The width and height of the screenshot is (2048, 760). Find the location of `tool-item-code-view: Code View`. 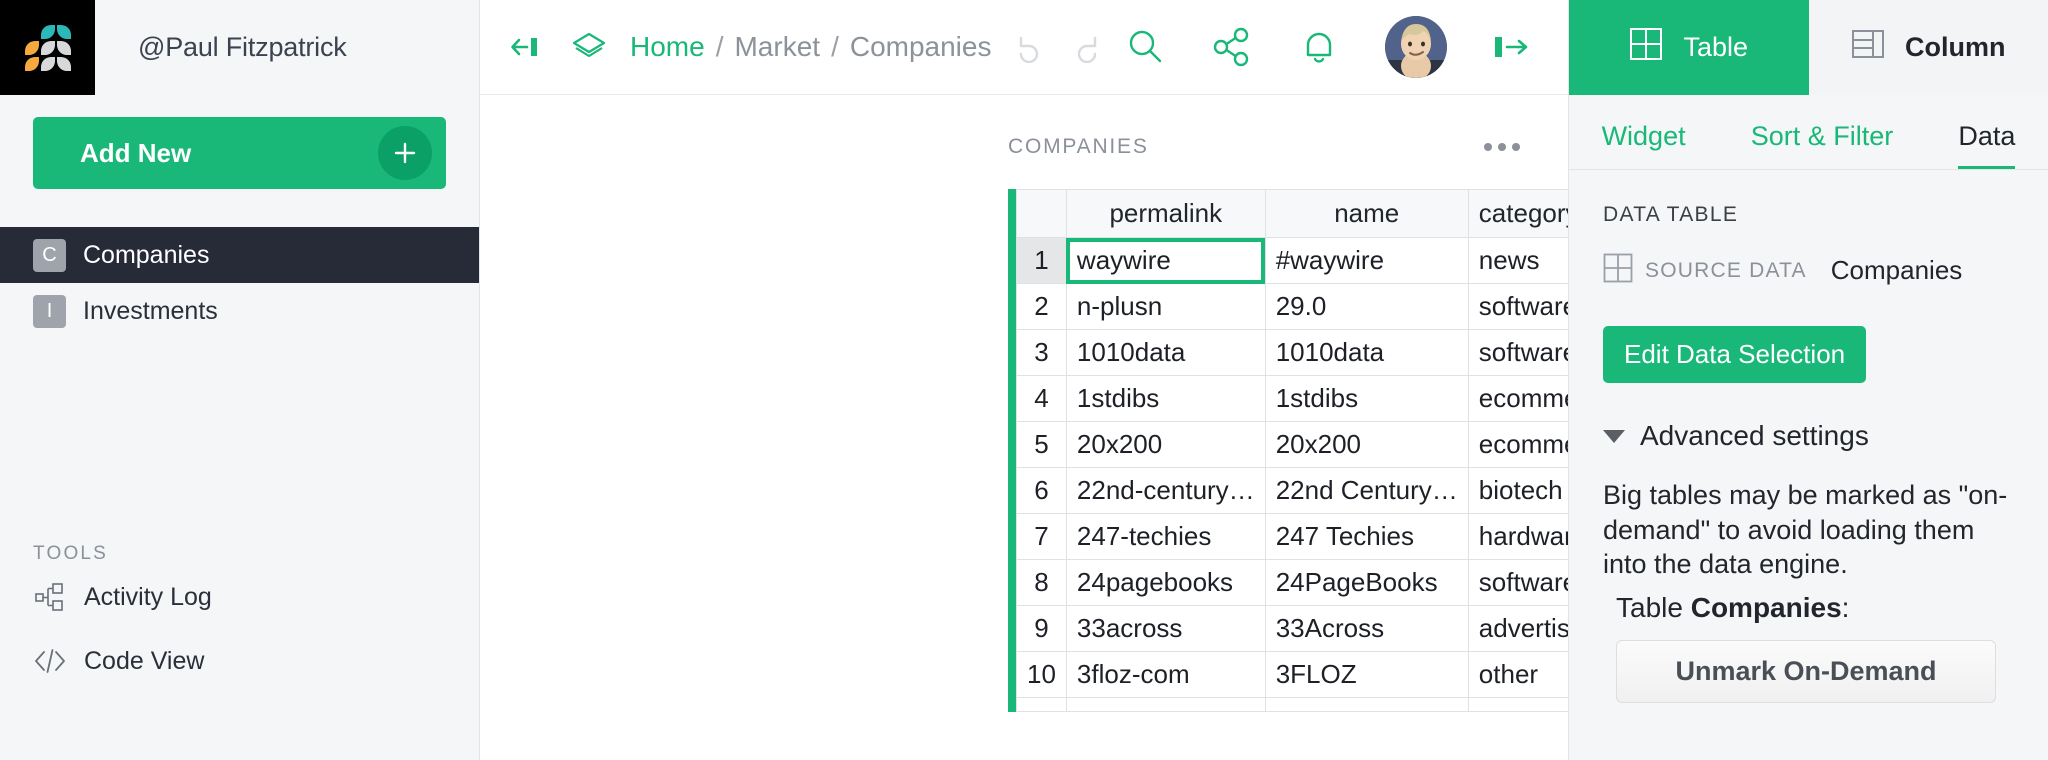

tool-item-code-view: Code View is located at coordinates (239, 661).